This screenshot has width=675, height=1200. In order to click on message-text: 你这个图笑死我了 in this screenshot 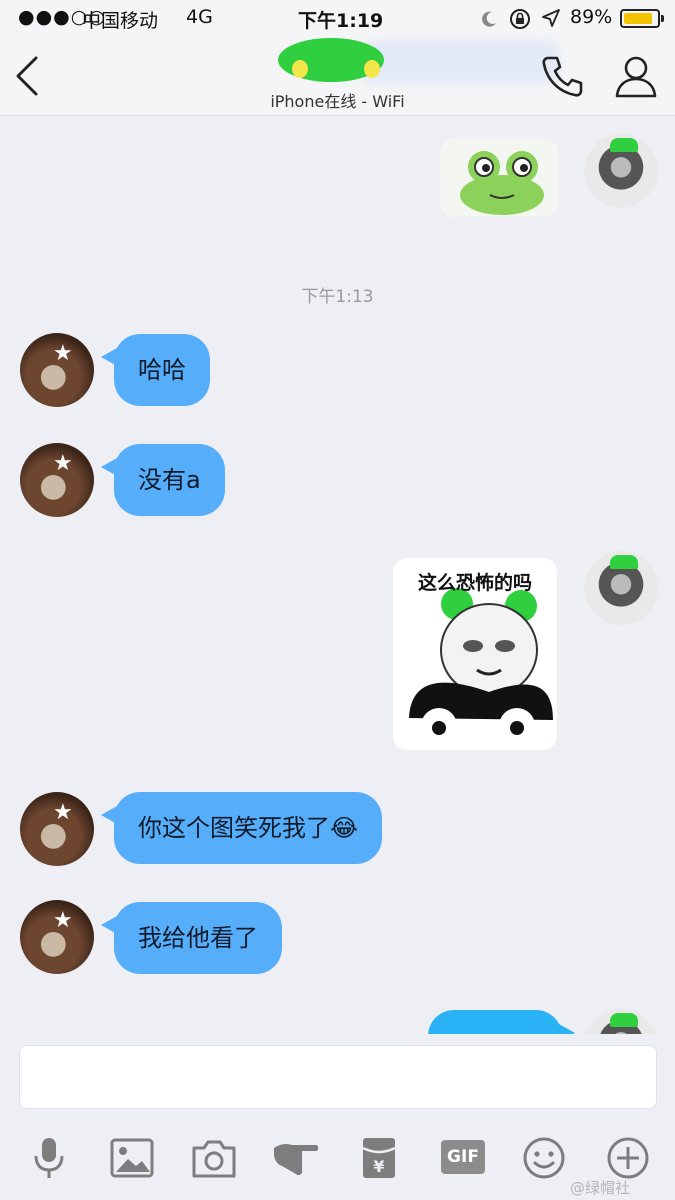, I will do `click(234, 828)`.